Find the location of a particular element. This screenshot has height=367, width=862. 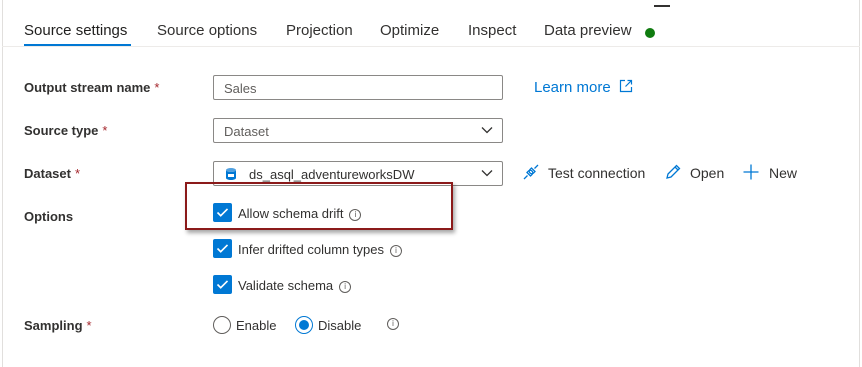

resize-handle is located at coordinates (662, 6).